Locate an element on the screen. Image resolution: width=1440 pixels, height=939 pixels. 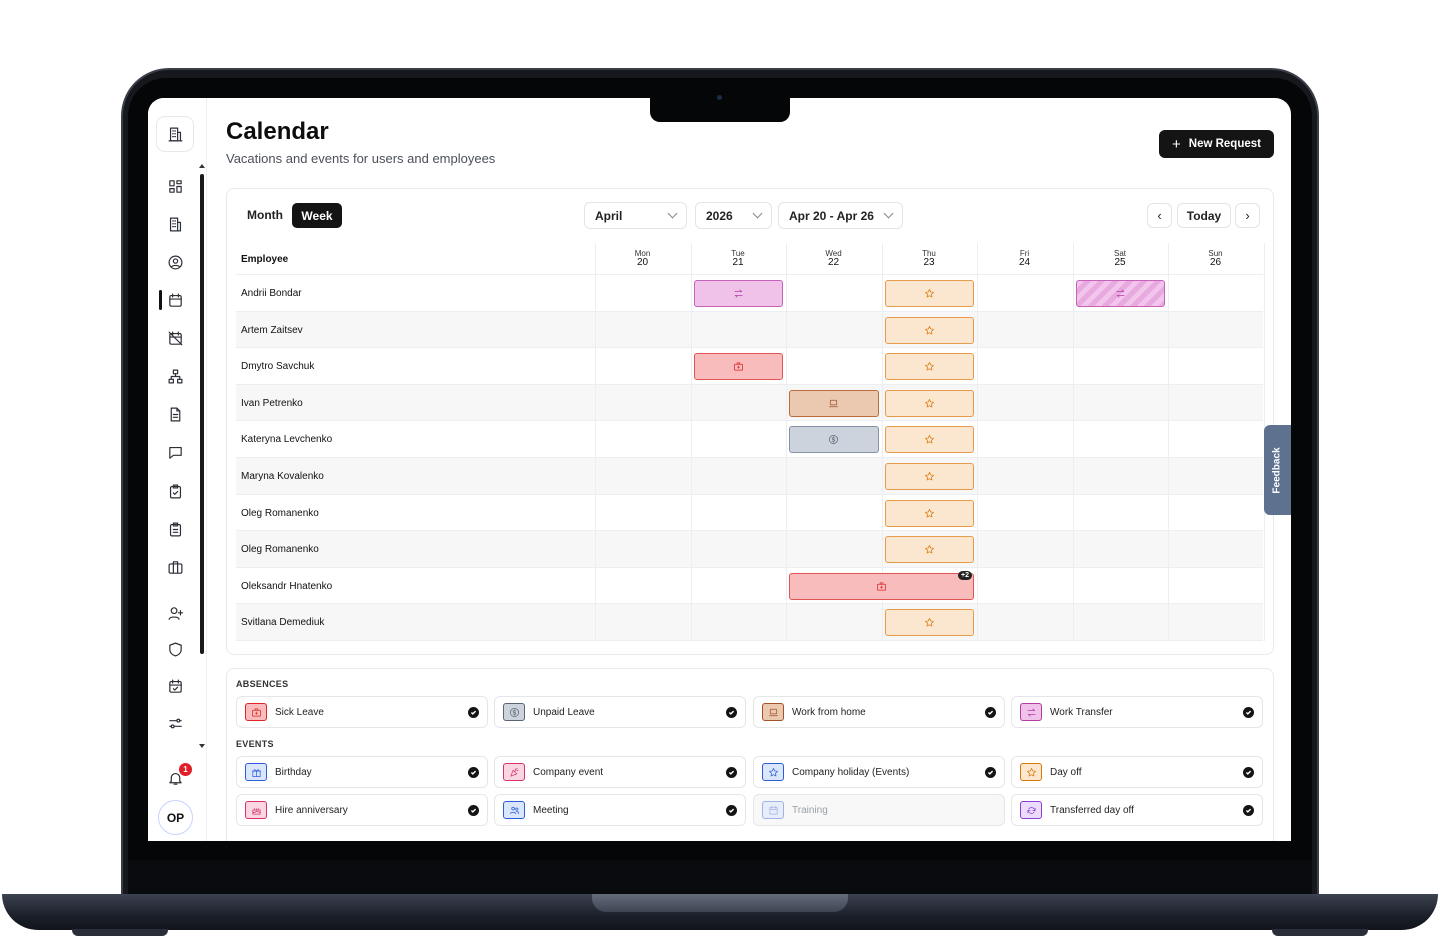
employee-row: Kateryna Levchenko is located at coordinates (749, 439).